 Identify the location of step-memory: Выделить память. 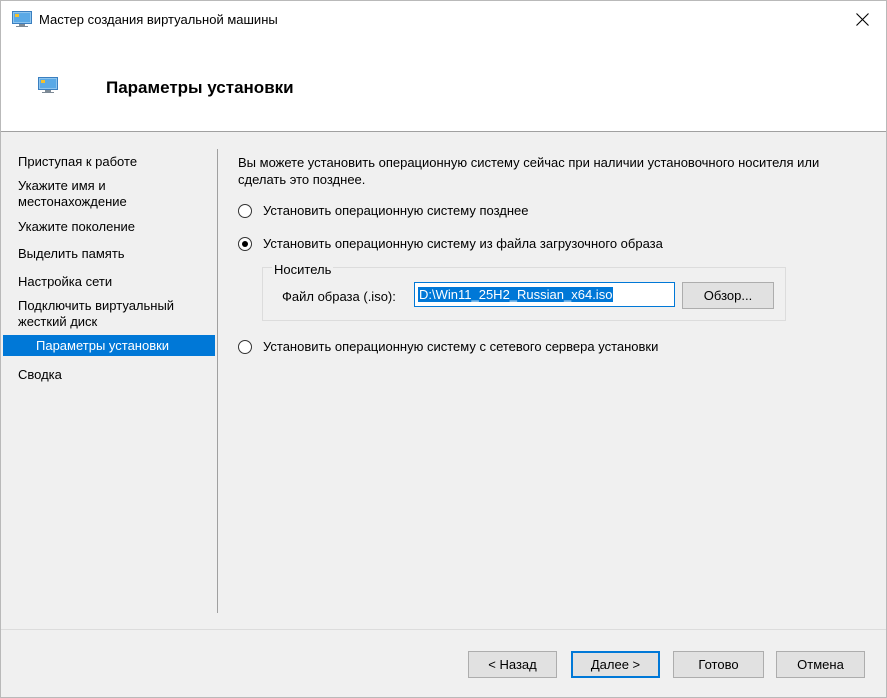
(113, 254).